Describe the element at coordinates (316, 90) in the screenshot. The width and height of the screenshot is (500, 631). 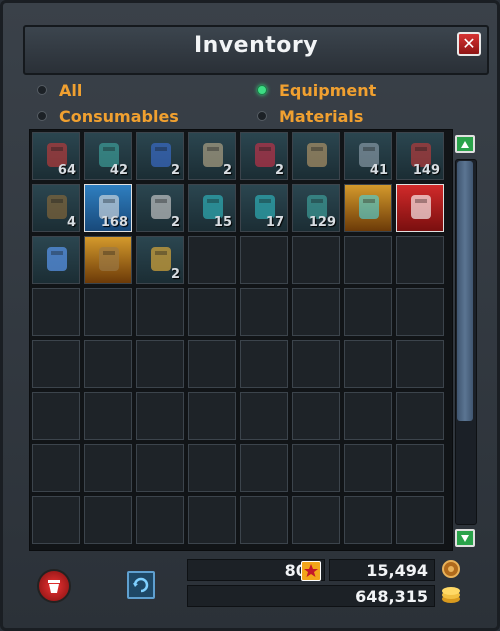
I see `filter-equipment: Equipment` at that location.